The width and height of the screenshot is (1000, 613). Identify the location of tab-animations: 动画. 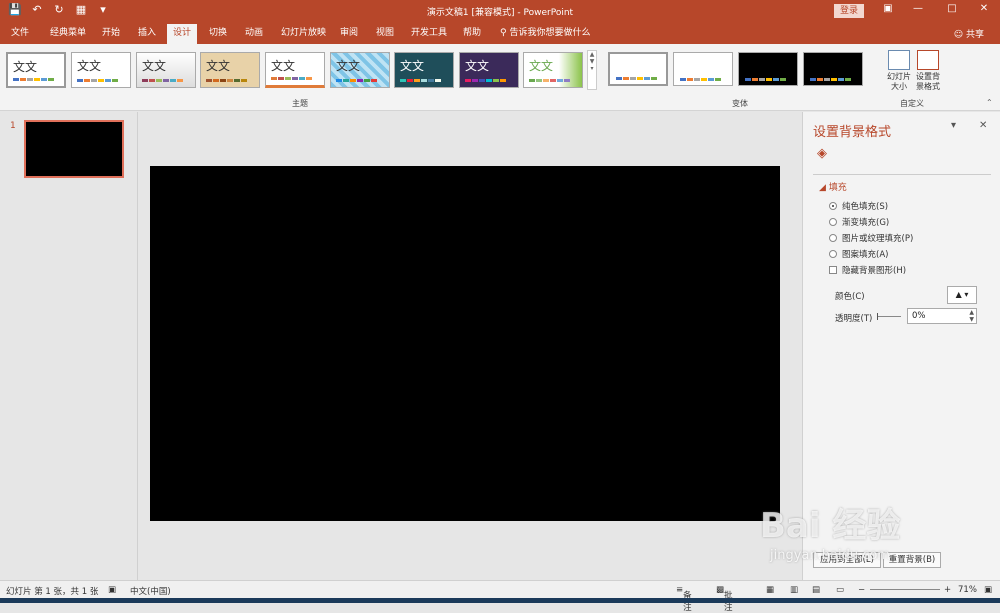
(254, 35).